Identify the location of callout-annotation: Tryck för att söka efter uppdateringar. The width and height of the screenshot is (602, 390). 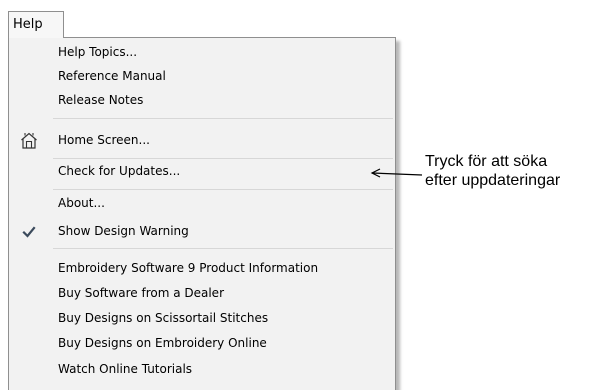
(492, 171).